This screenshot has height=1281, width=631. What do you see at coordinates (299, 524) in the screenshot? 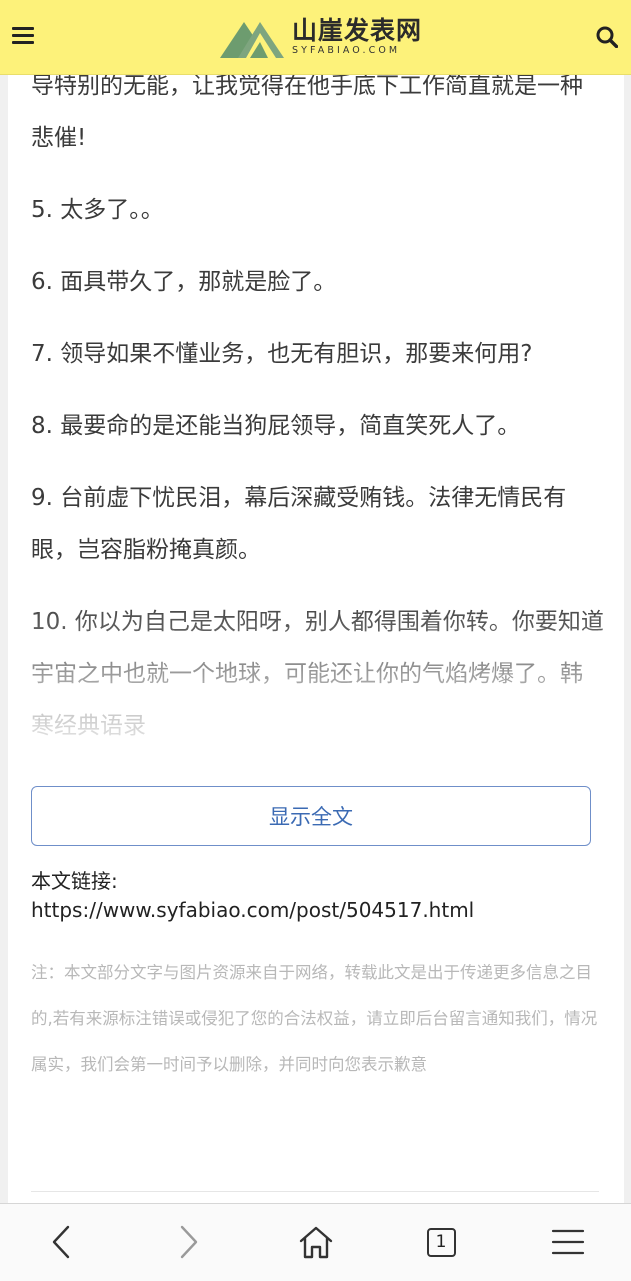
I see `article-paragraph: 9. 台前虚下忧民泪，幕后深藏受贿钱。法律无情民有眼，岂容脂粉掩真颜。` at bounding box center [299, 524].